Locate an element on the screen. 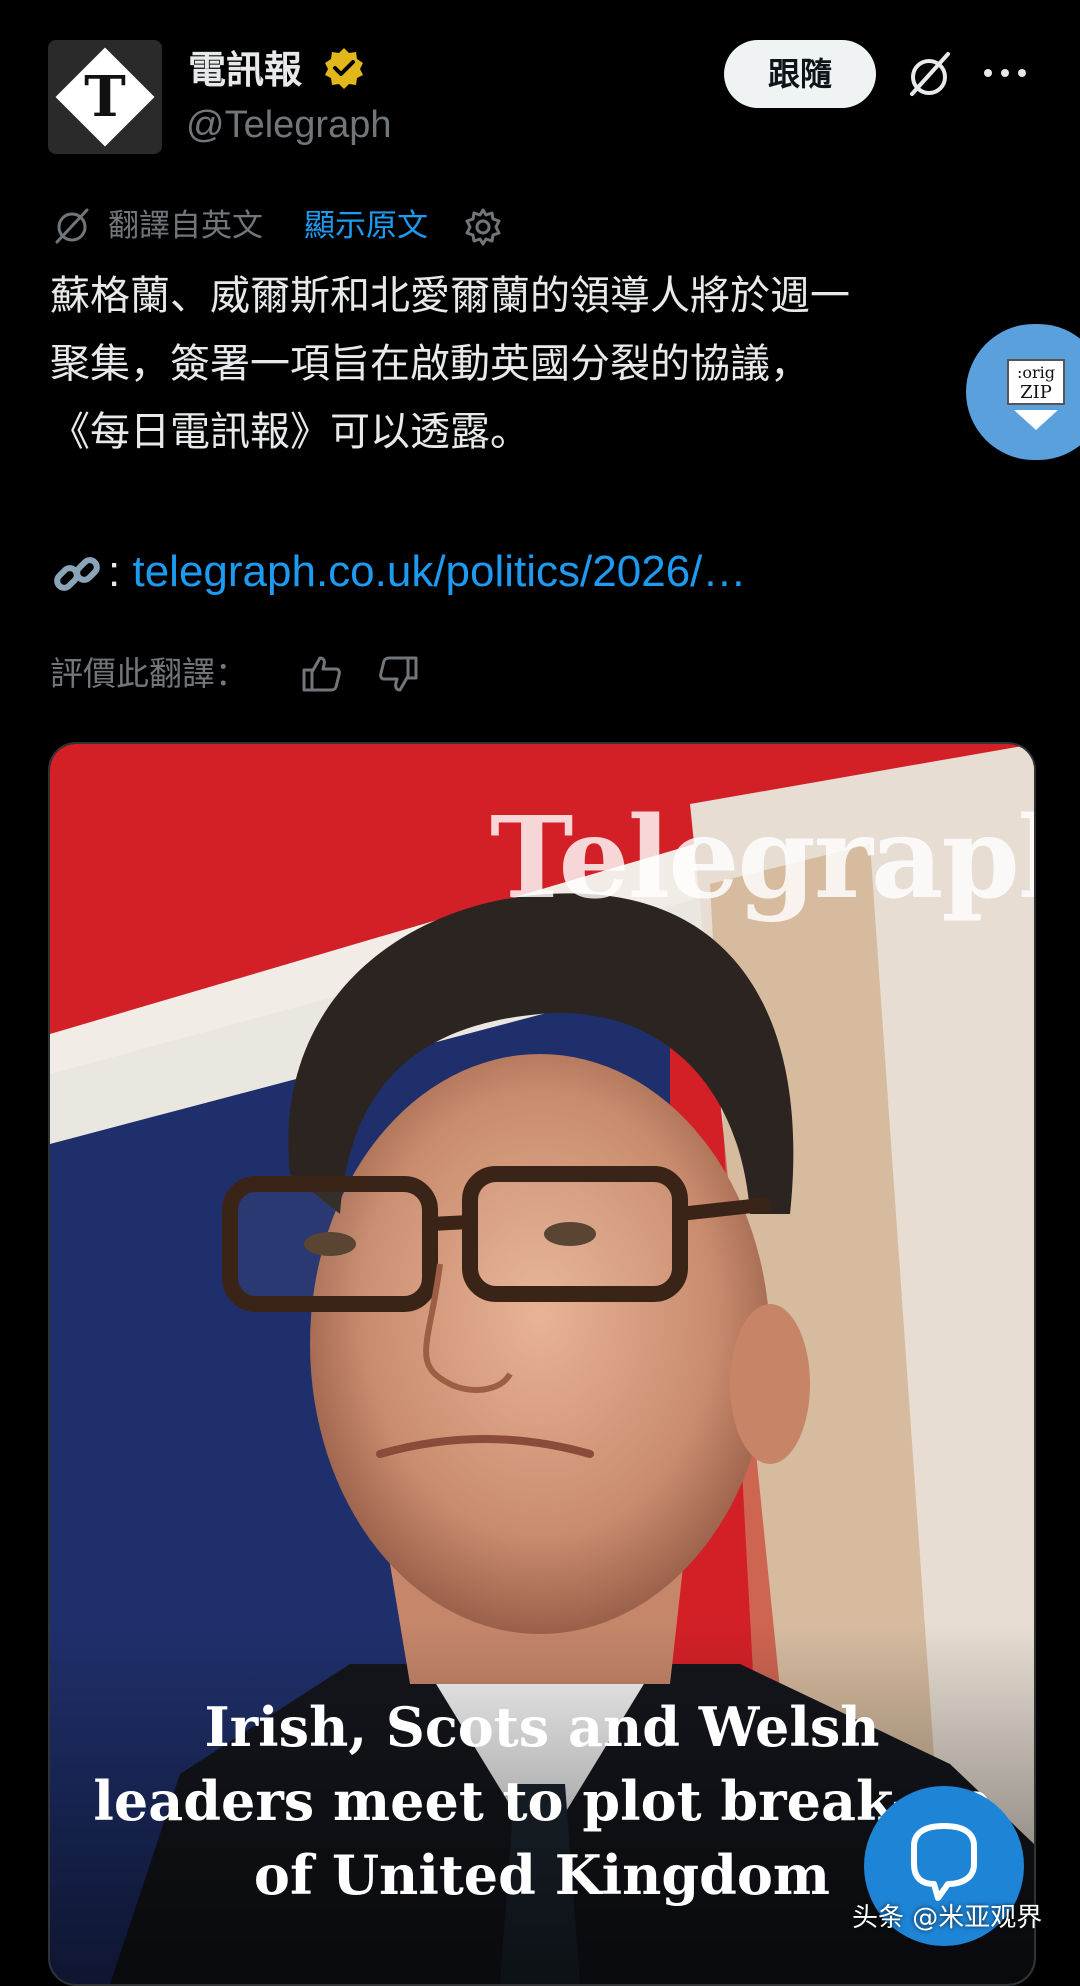 The image size is (1080, 1986). watermark: 头条 @米亚观界 is located at coordinates (947, 1918).